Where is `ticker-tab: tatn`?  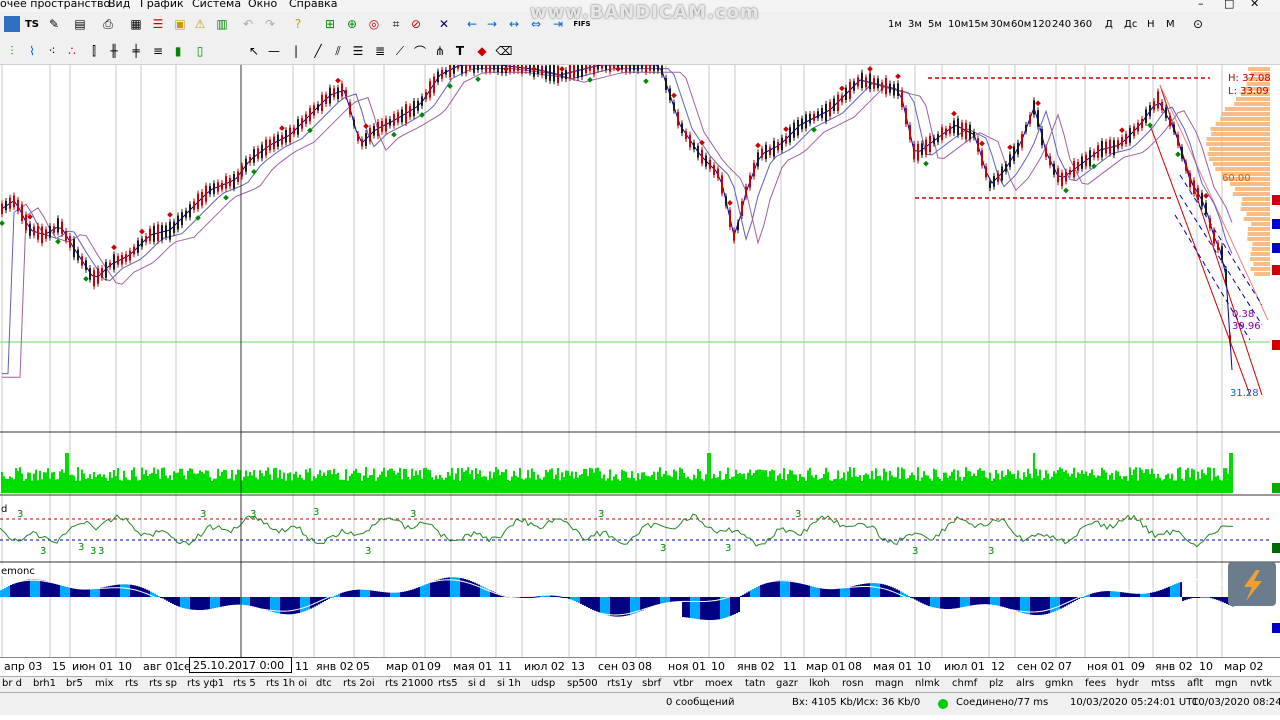
ticker-tab: tatn is located at coordinates (755, 683).